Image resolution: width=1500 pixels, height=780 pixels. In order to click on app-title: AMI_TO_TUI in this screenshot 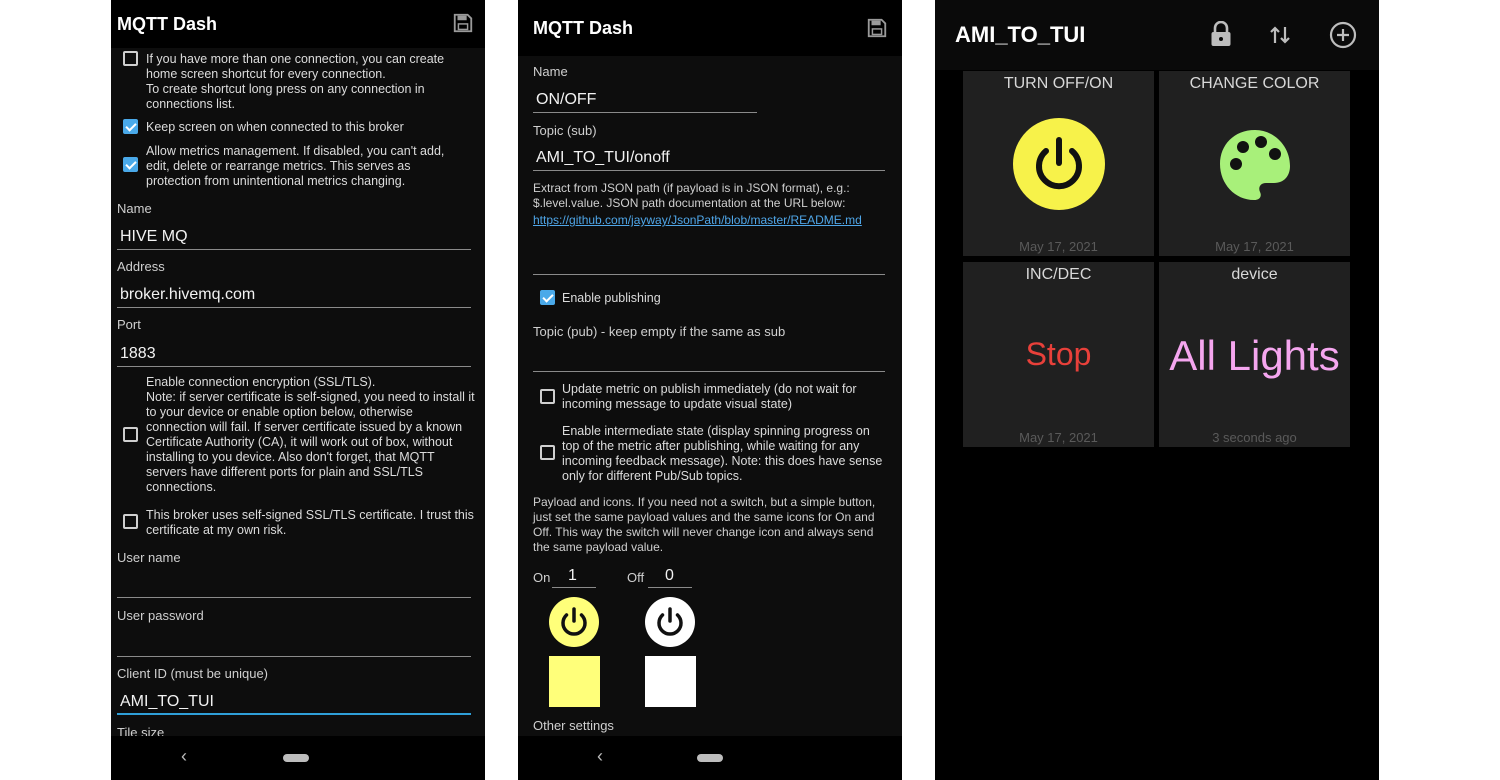, I will do `click(1020, 34)`.